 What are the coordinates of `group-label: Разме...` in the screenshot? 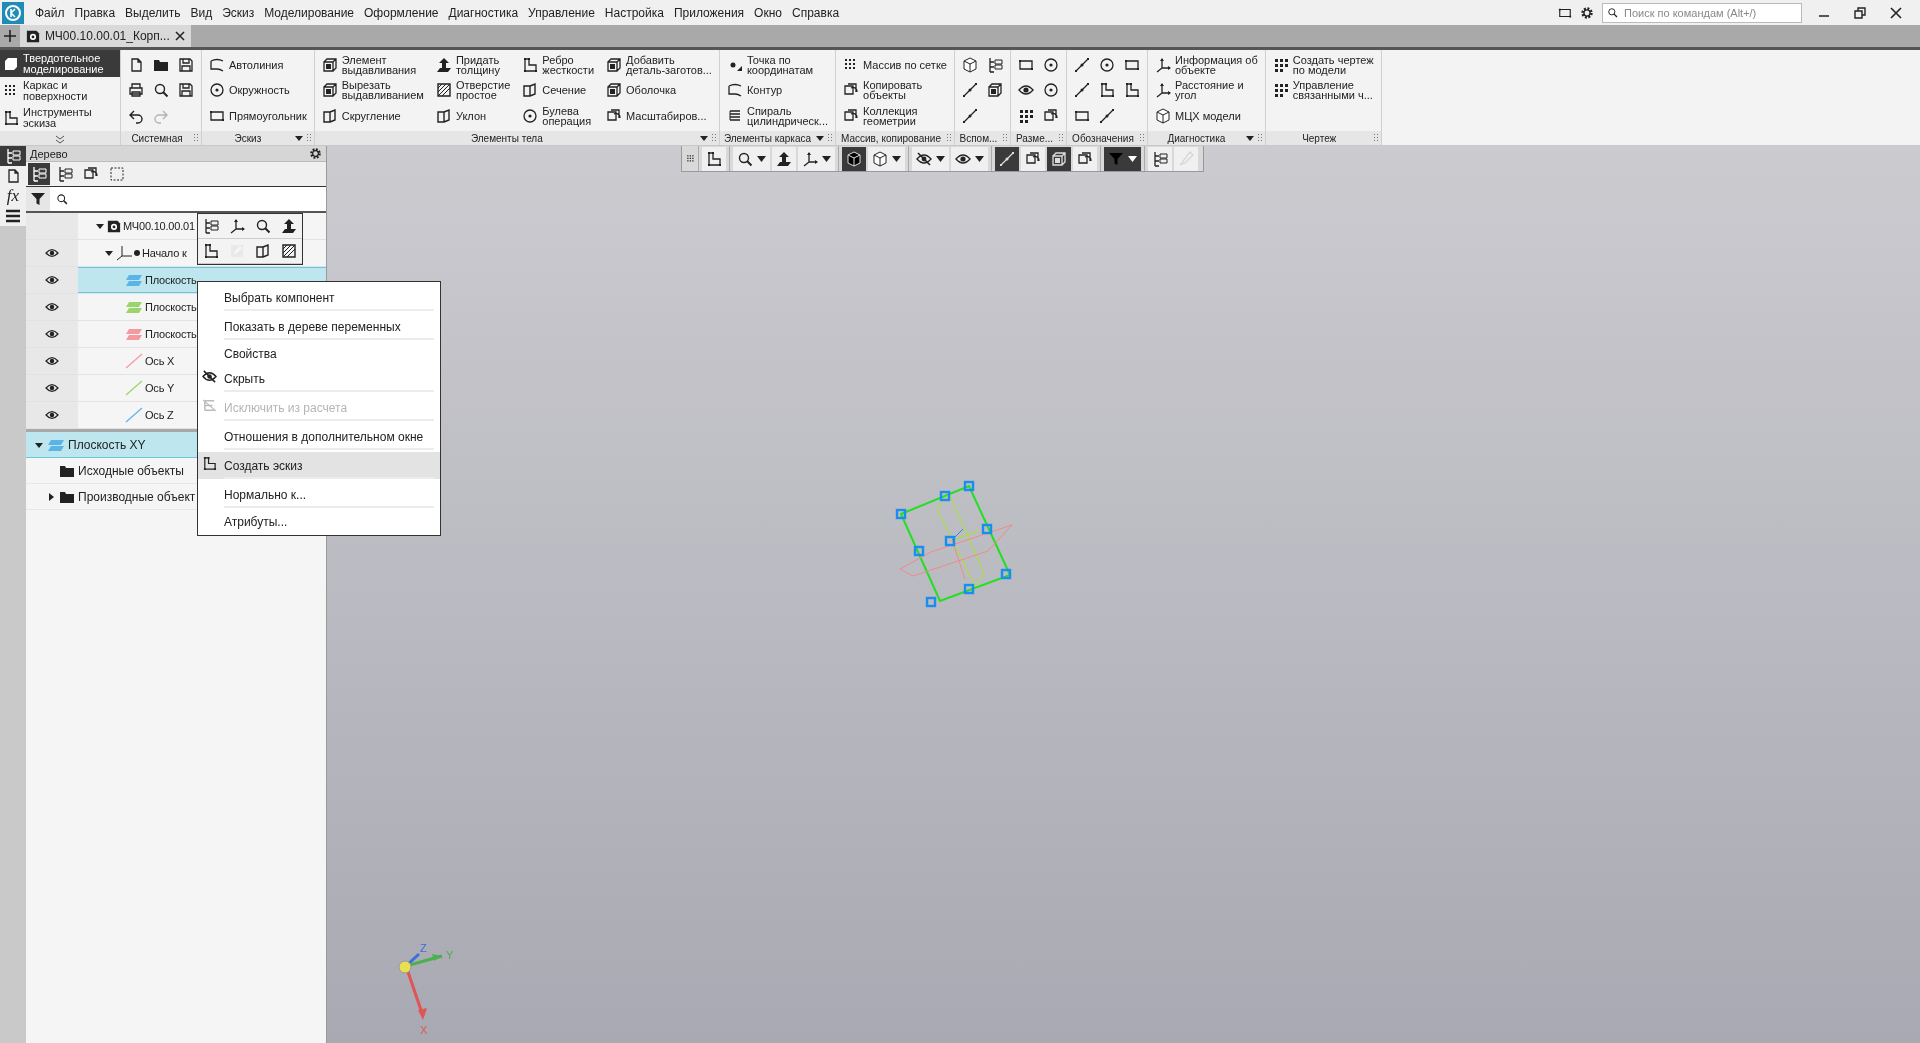 It's located at (1034, 138).